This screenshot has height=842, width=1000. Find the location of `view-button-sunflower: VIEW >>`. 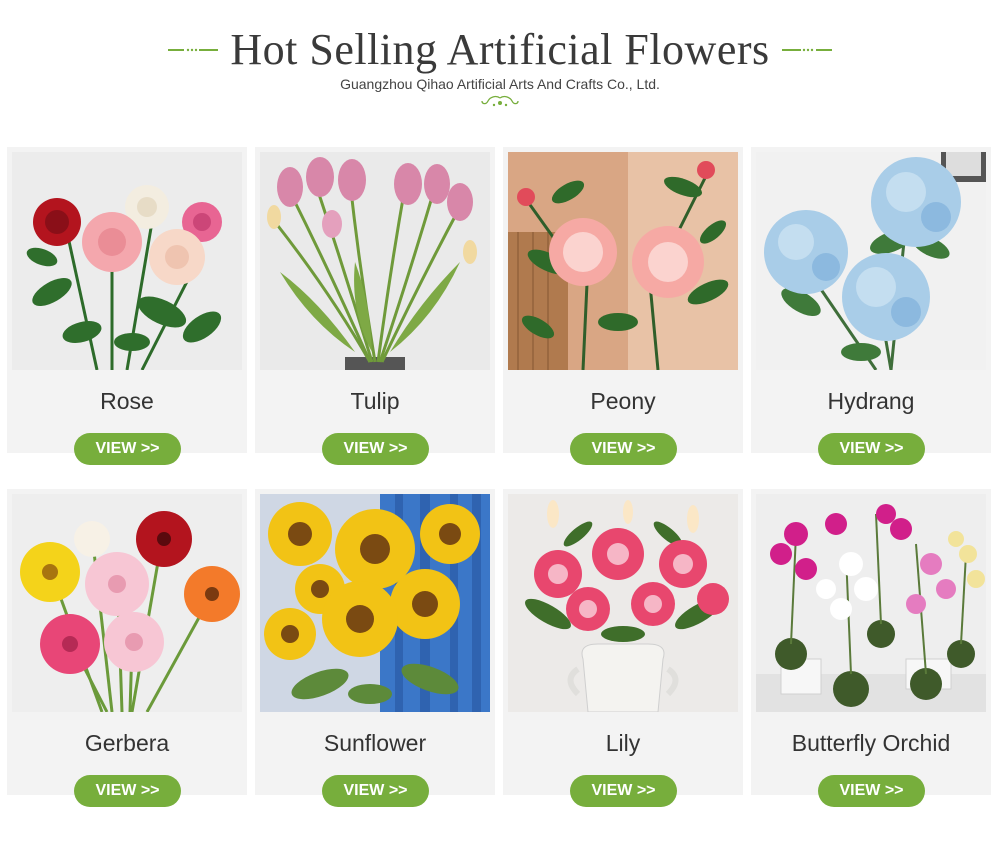

view-button-sunflower: VIEW >> is located at coordinates (375, 791).